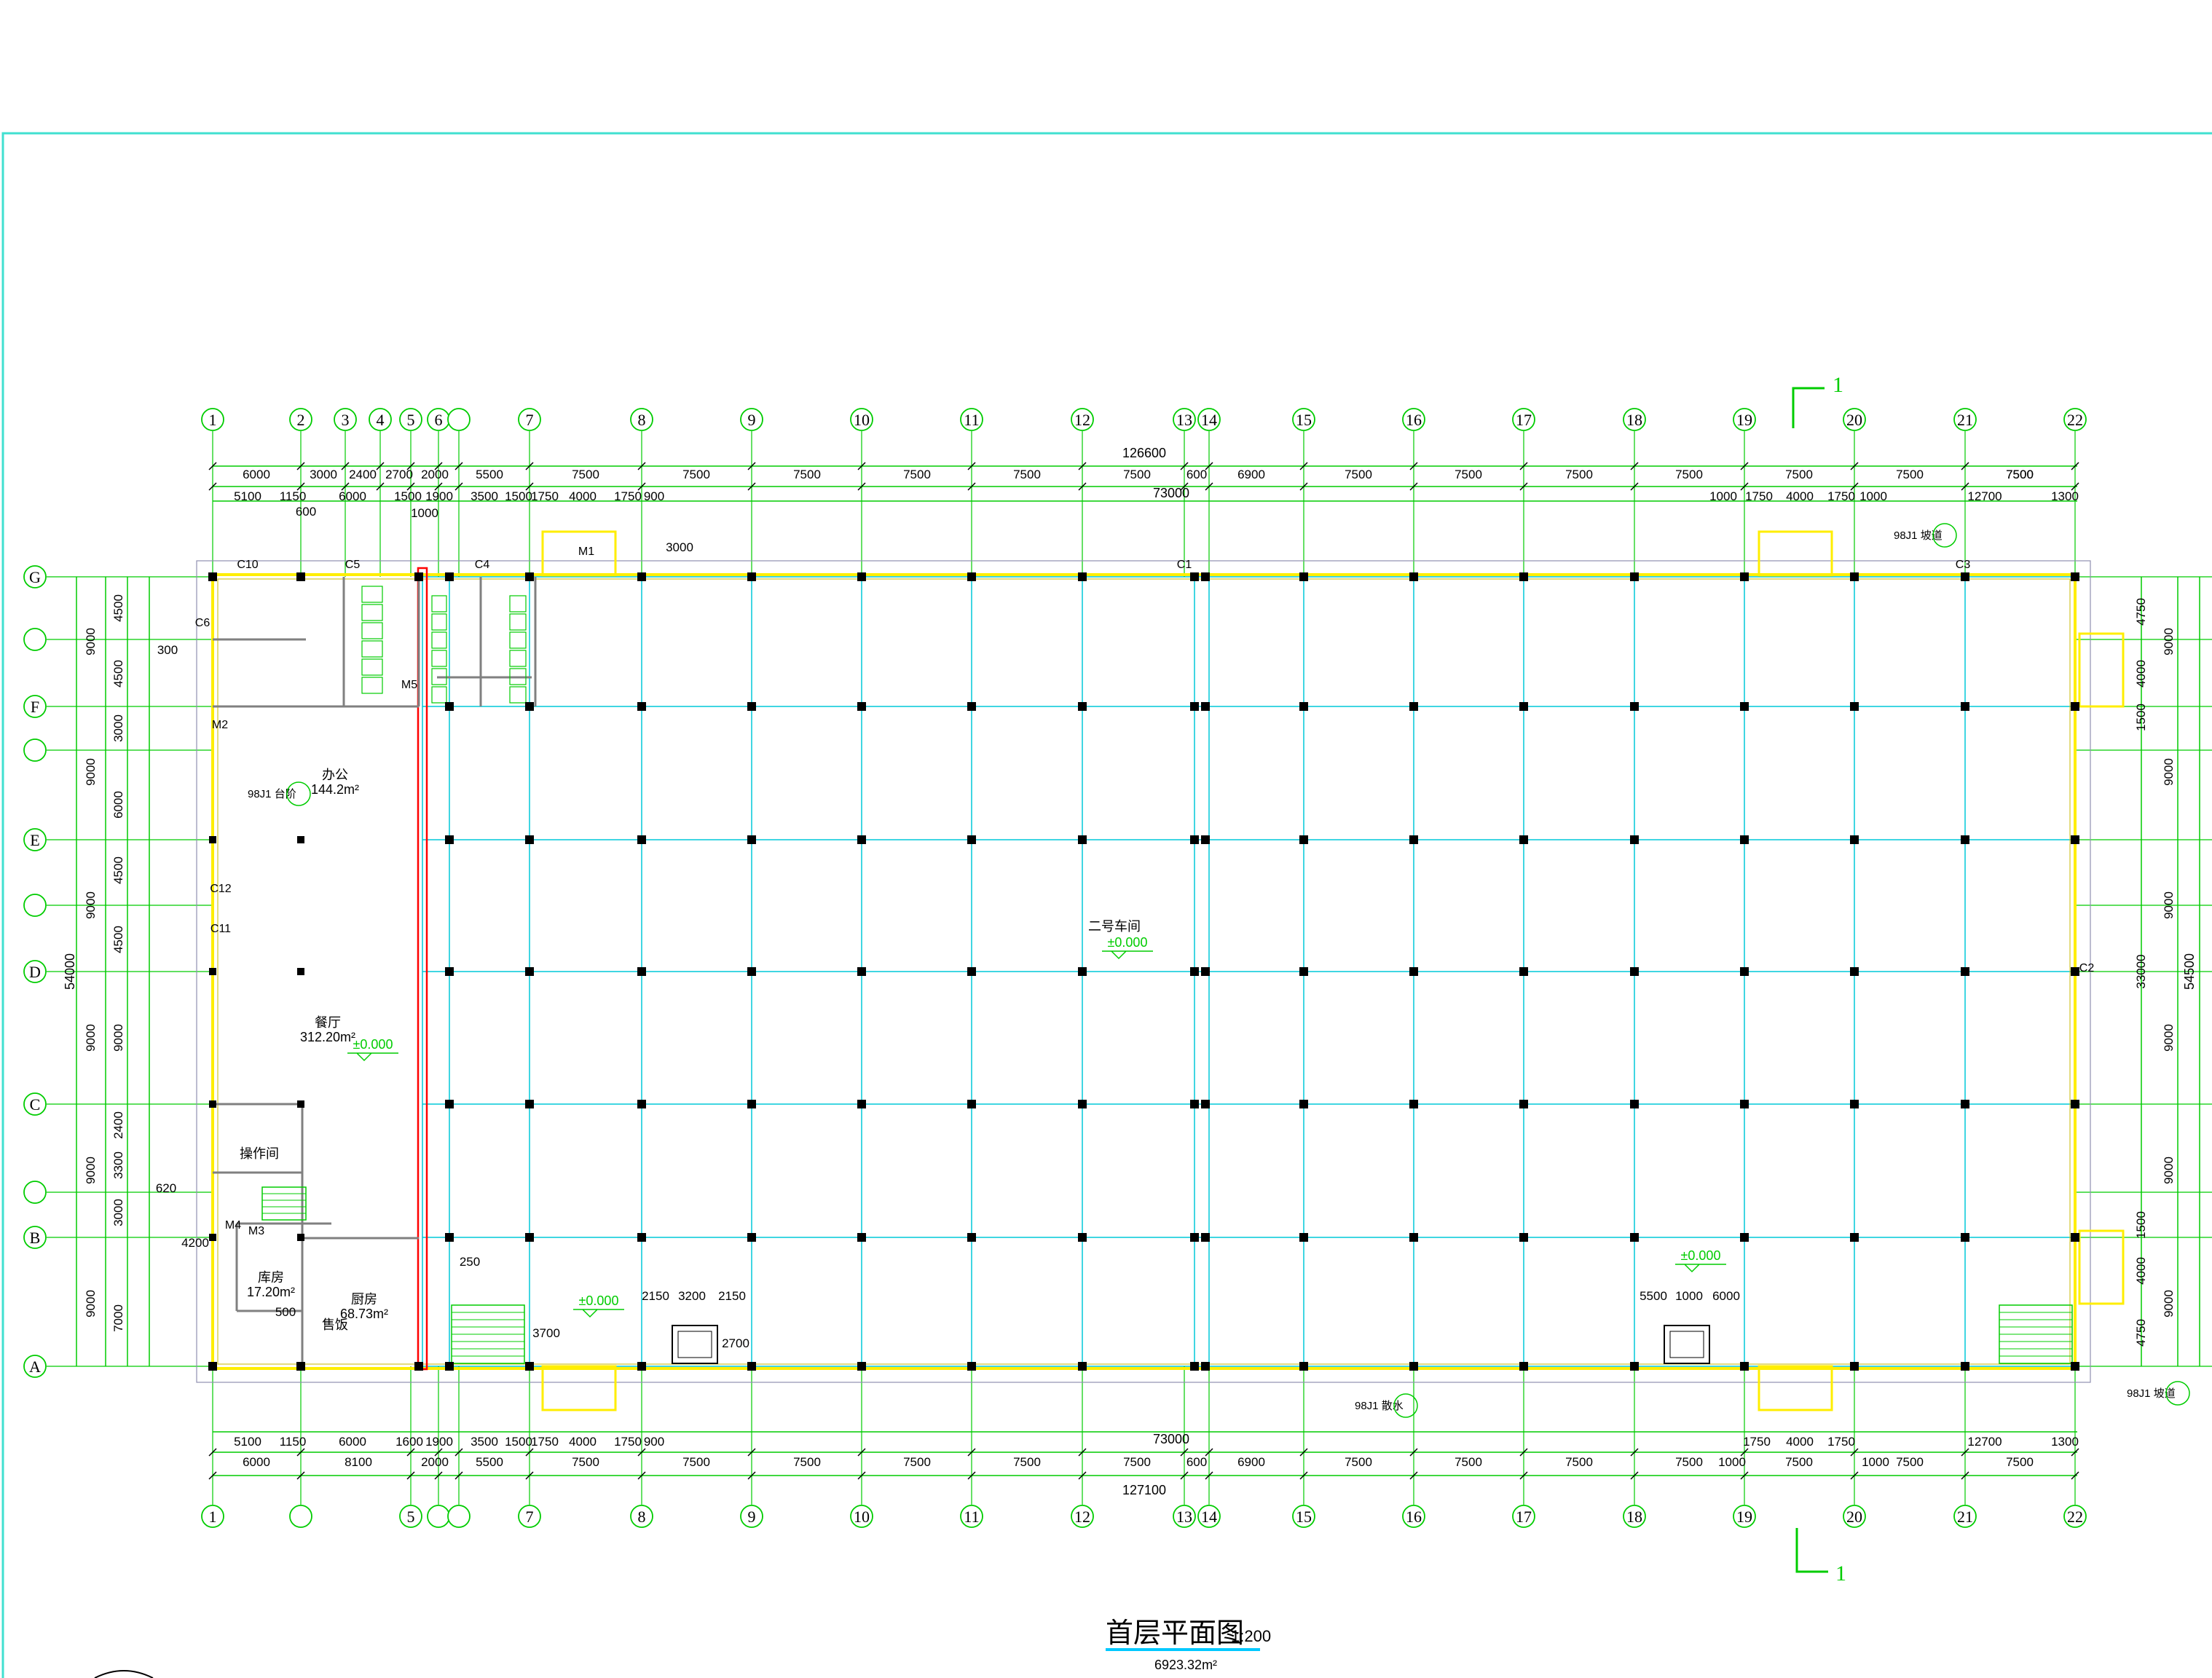 This screenshot has width=2212, height=1678. What do you see at coordinates (1082, 420) in the screenshot?
I see `axis-bubble-top-label: 12` at bounding box center [1082, 420].